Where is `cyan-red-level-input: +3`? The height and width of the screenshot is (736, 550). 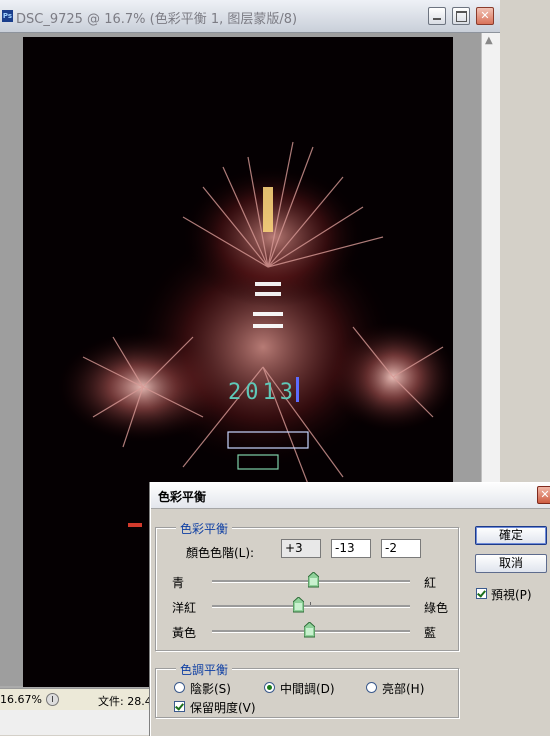
cyan-red-level-input: +3 is located at coordinates (301, 548).